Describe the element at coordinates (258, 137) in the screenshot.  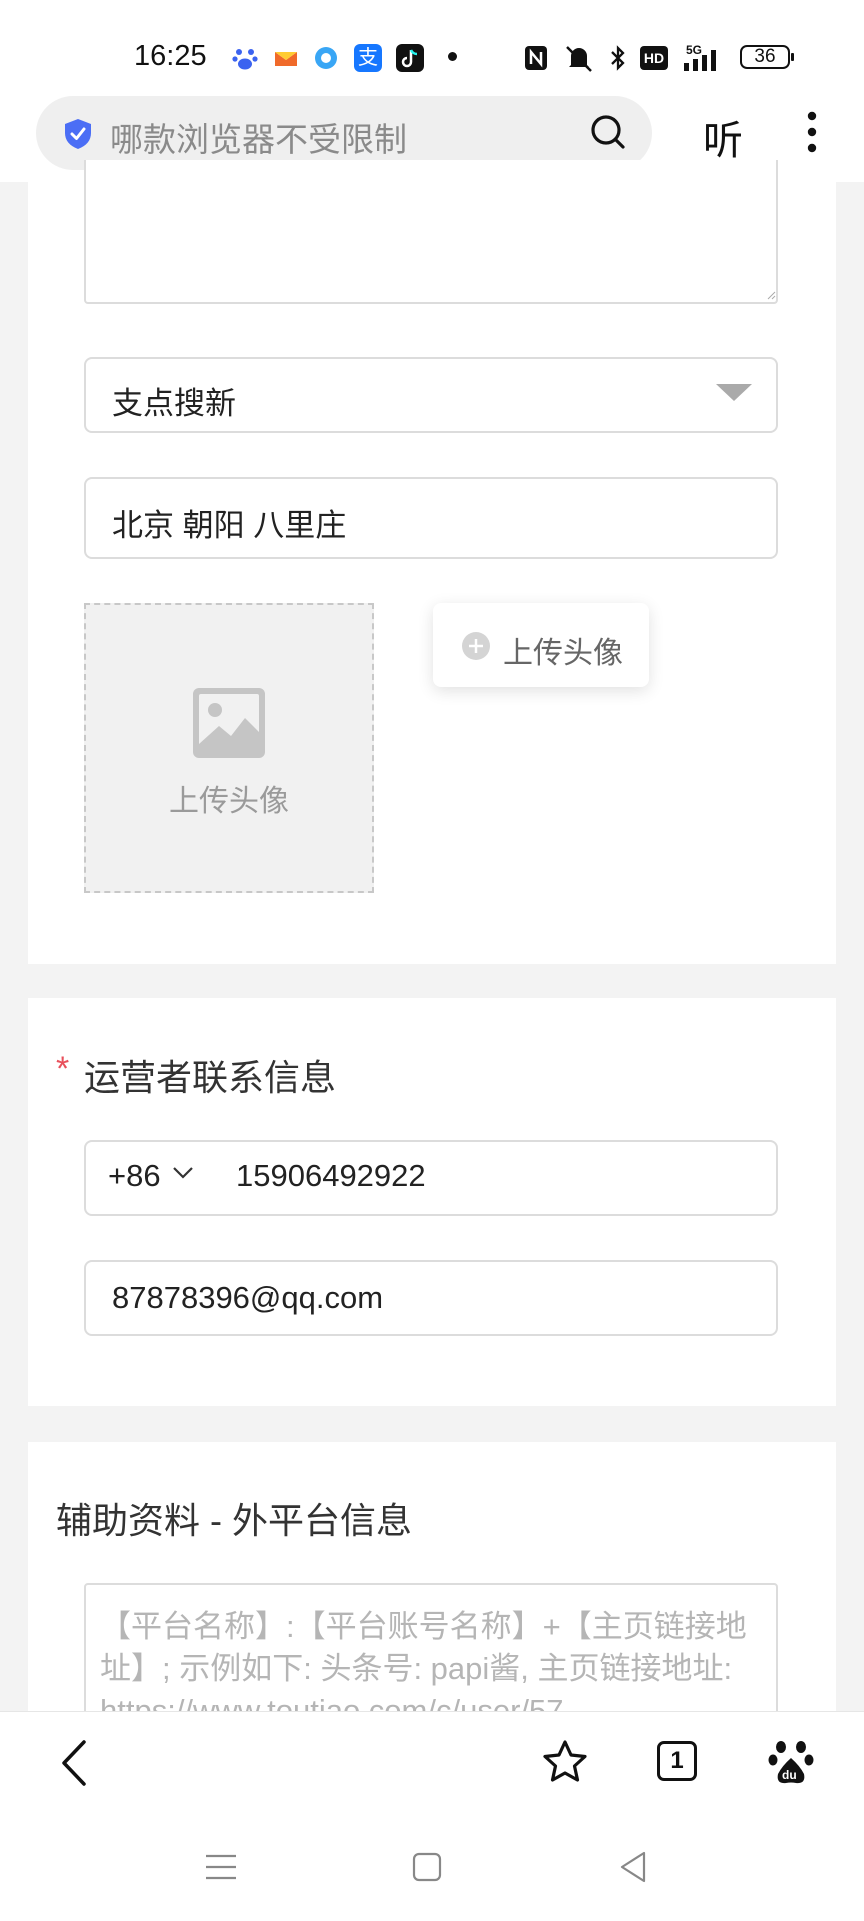
I see `search-placeholder: 哪款浏览器不受限制` at that location.